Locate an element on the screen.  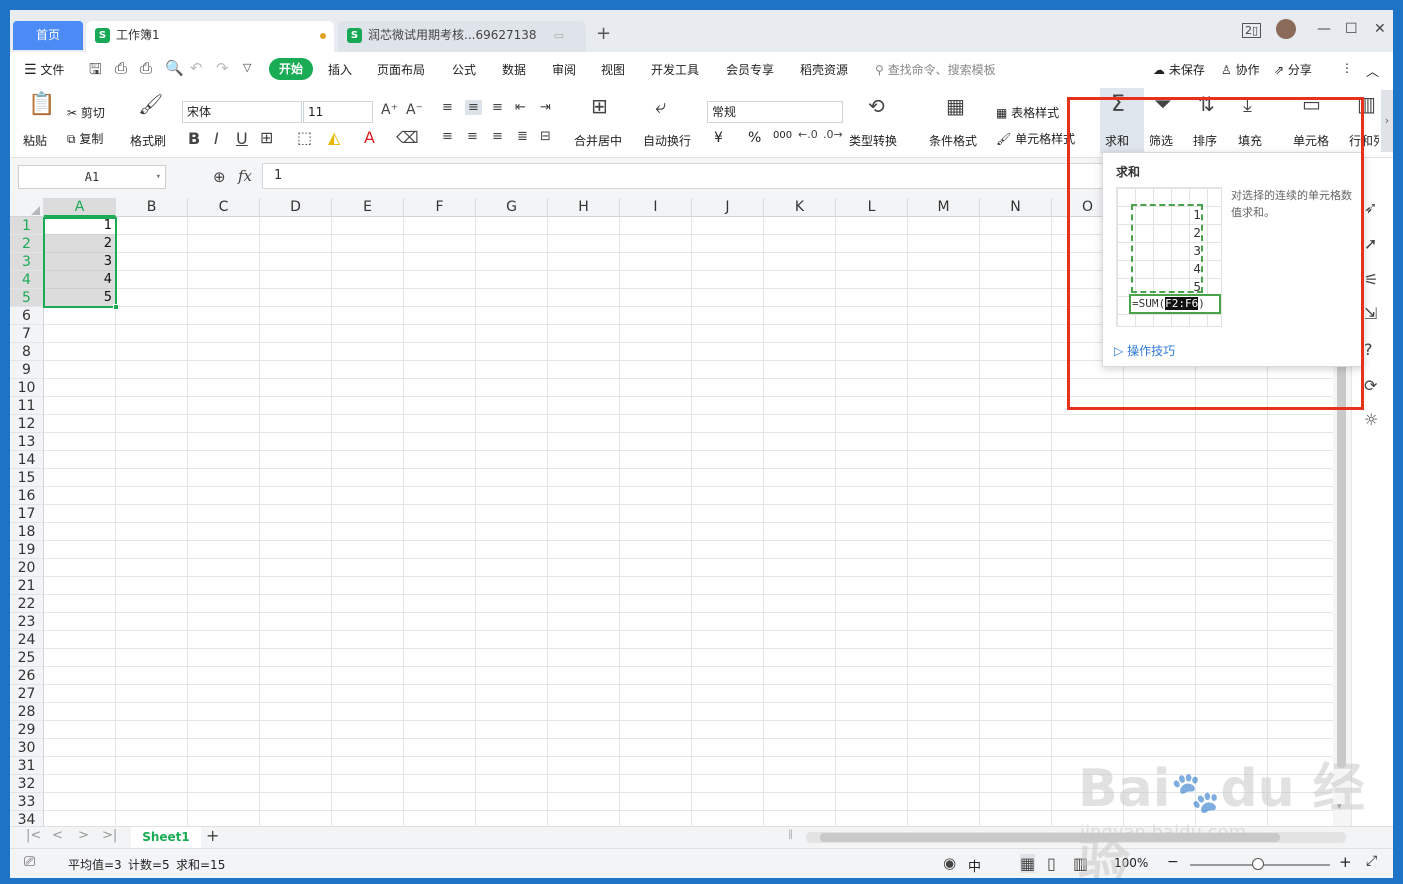
italic-icon: I is located at coordinates (216, 138).